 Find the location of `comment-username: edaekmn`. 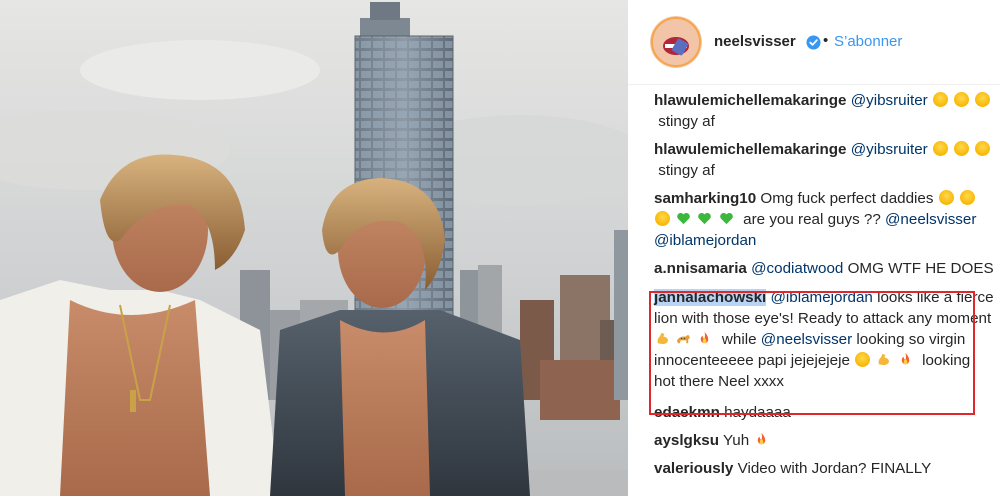

comment-username: edaekmn is located at coordinates (687, 412).